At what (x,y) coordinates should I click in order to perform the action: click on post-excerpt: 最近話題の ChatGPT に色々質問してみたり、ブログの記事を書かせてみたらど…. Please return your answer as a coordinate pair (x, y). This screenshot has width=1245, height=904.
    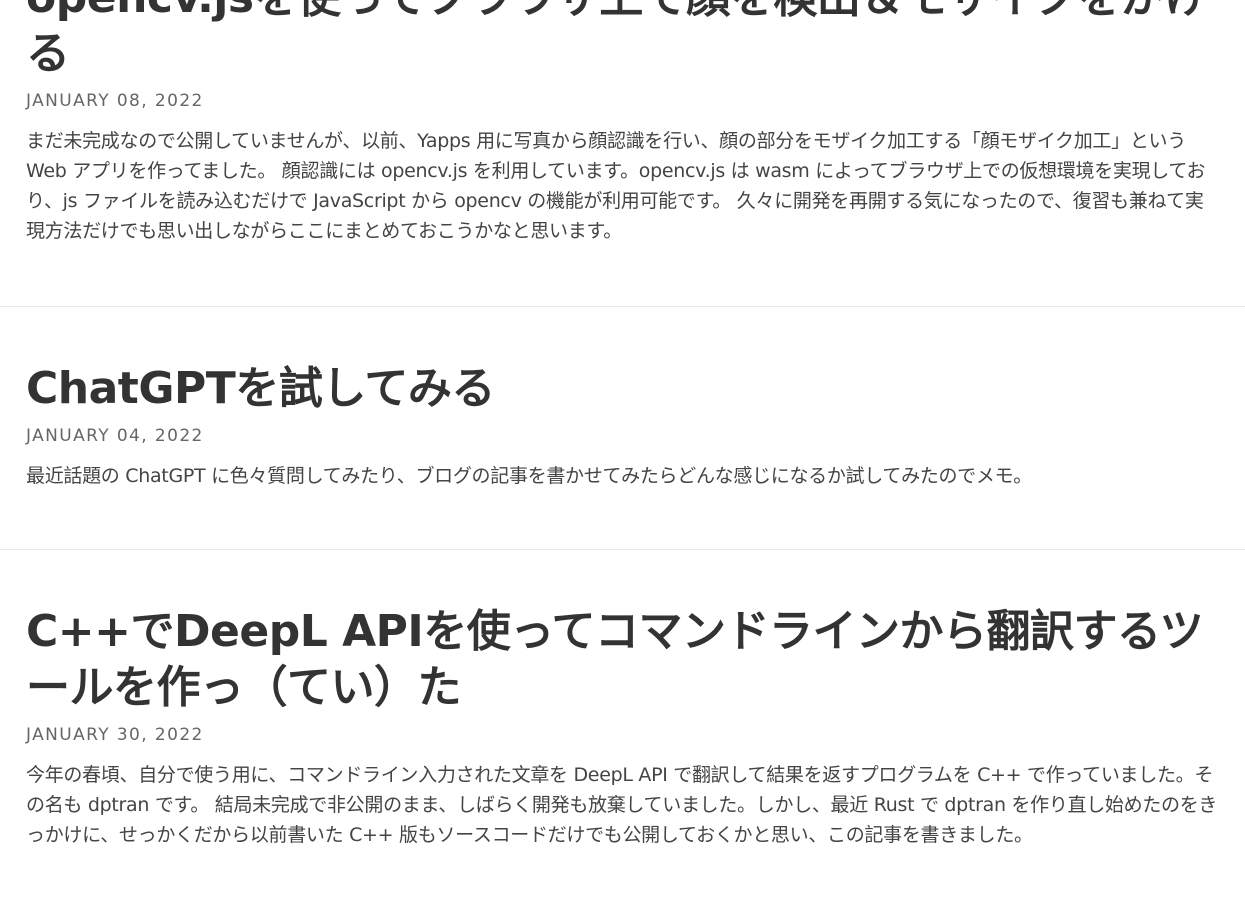
    Looking at the image, I should click on (529, 476).